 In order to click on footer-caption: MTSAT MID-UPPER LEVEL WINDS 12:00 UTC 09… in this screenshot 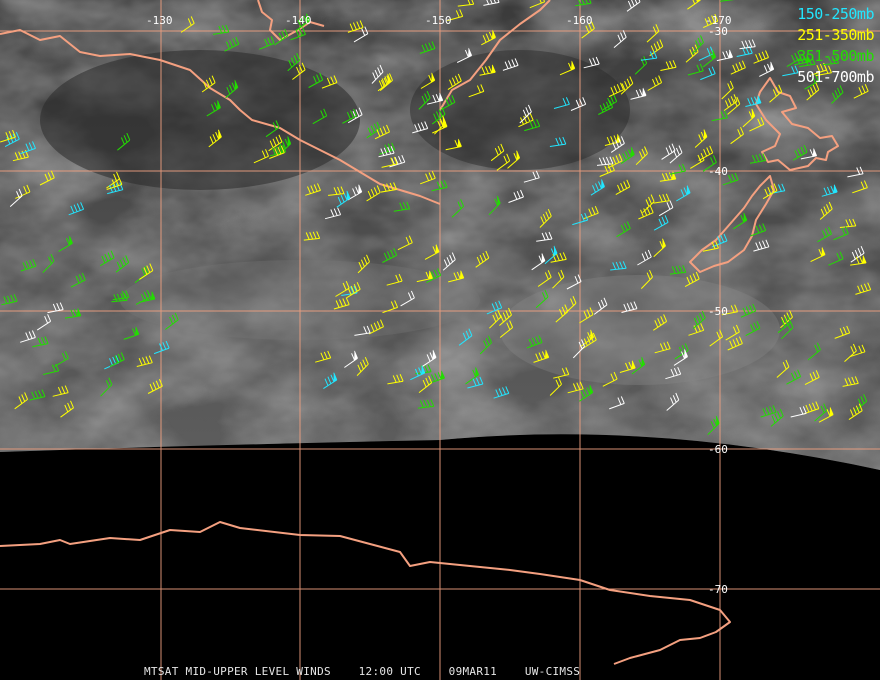, I will do `click(362, 671)`.